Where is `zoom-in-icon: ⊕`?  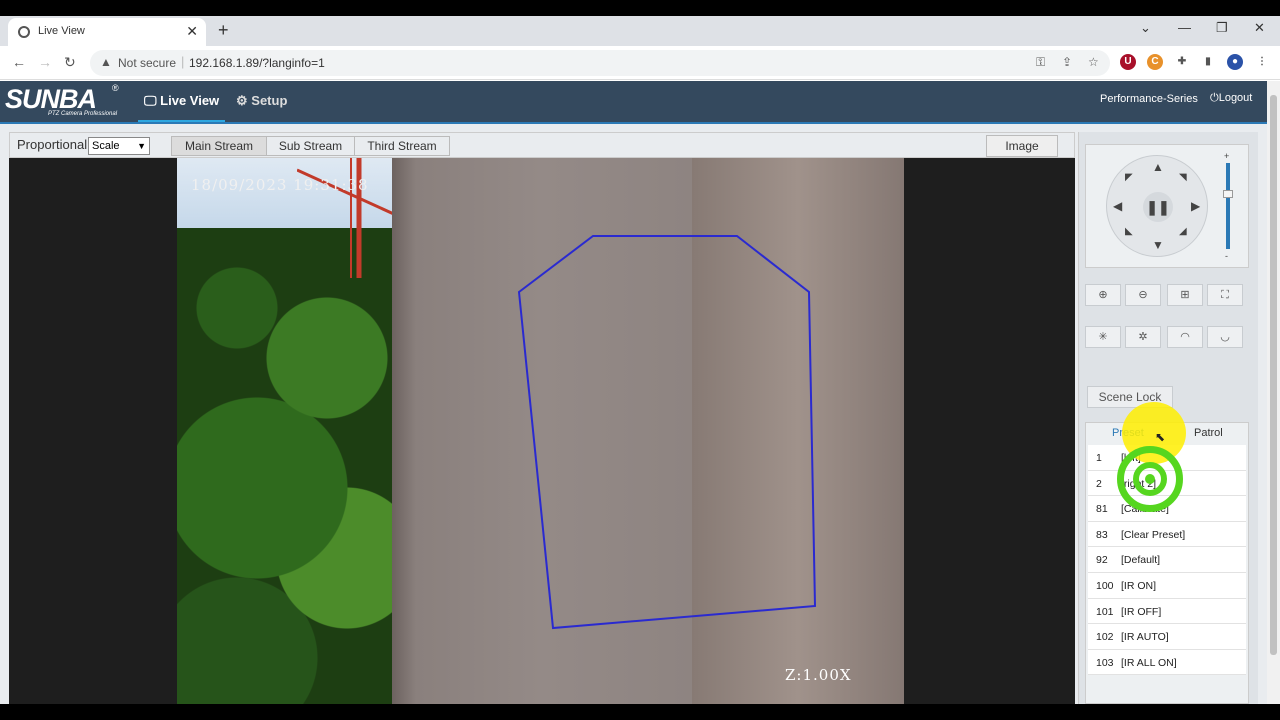 zoom-in-icon: ⊕ is located at coordinates (1103, 295).